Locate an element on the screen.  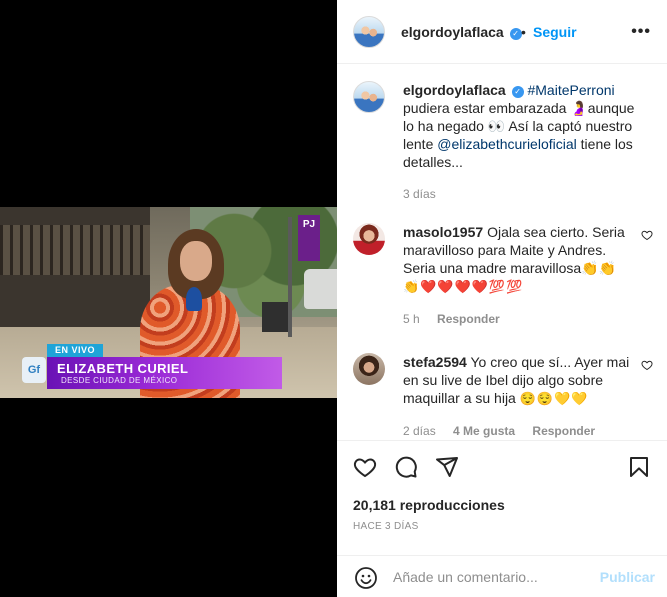
comment-meta: 2 días 4 Me gusta Responder is located at coordinates (519, 430).